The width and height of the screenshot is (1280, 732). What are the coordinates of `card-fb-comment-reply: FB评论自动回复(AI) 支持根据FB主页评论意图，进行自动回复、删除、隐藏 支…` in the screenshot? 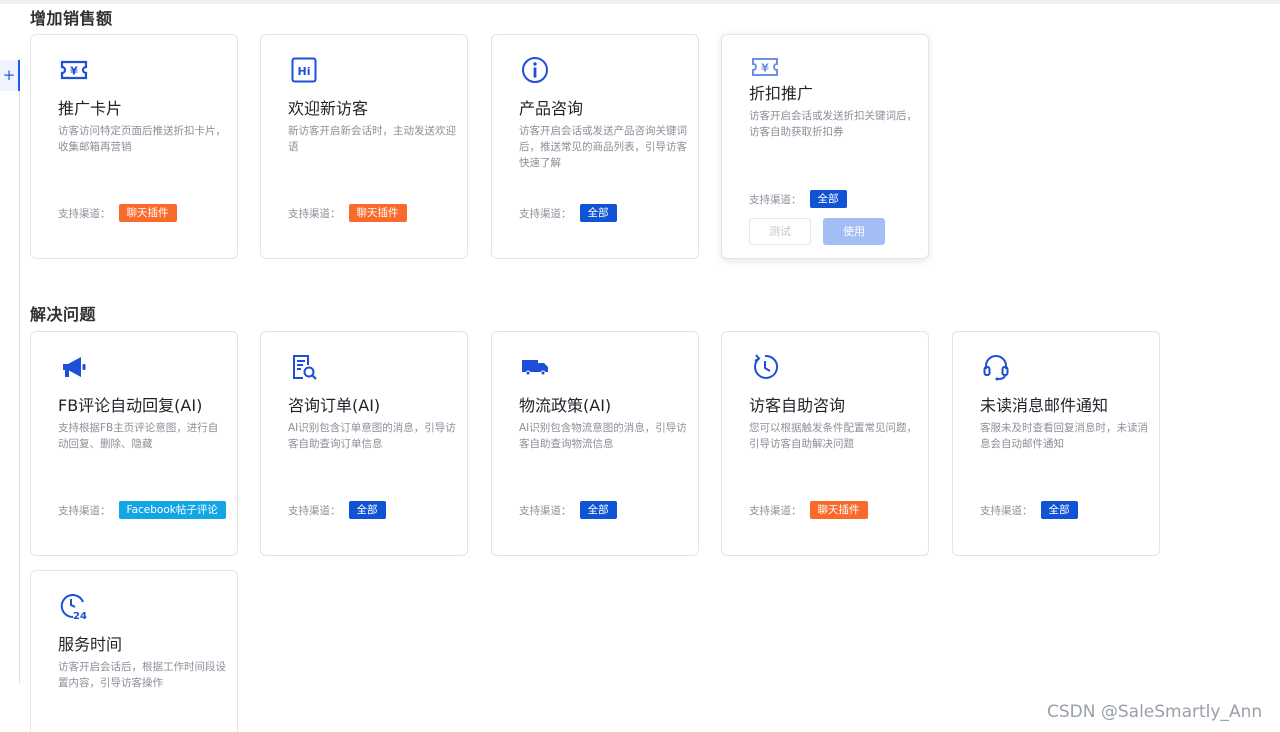 It's located at (134, 443).